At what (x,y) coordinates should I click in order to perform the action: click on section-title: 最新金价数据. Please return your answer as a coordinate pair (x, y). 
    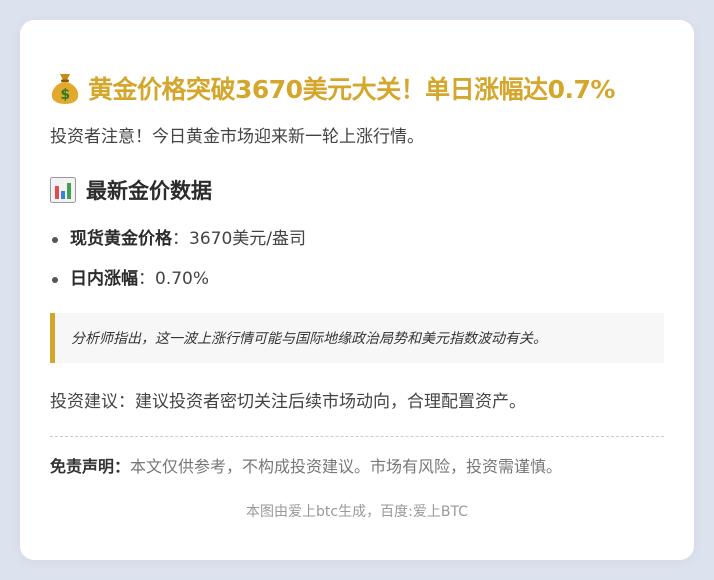
    Looking at the image, I should click on (149, 191).